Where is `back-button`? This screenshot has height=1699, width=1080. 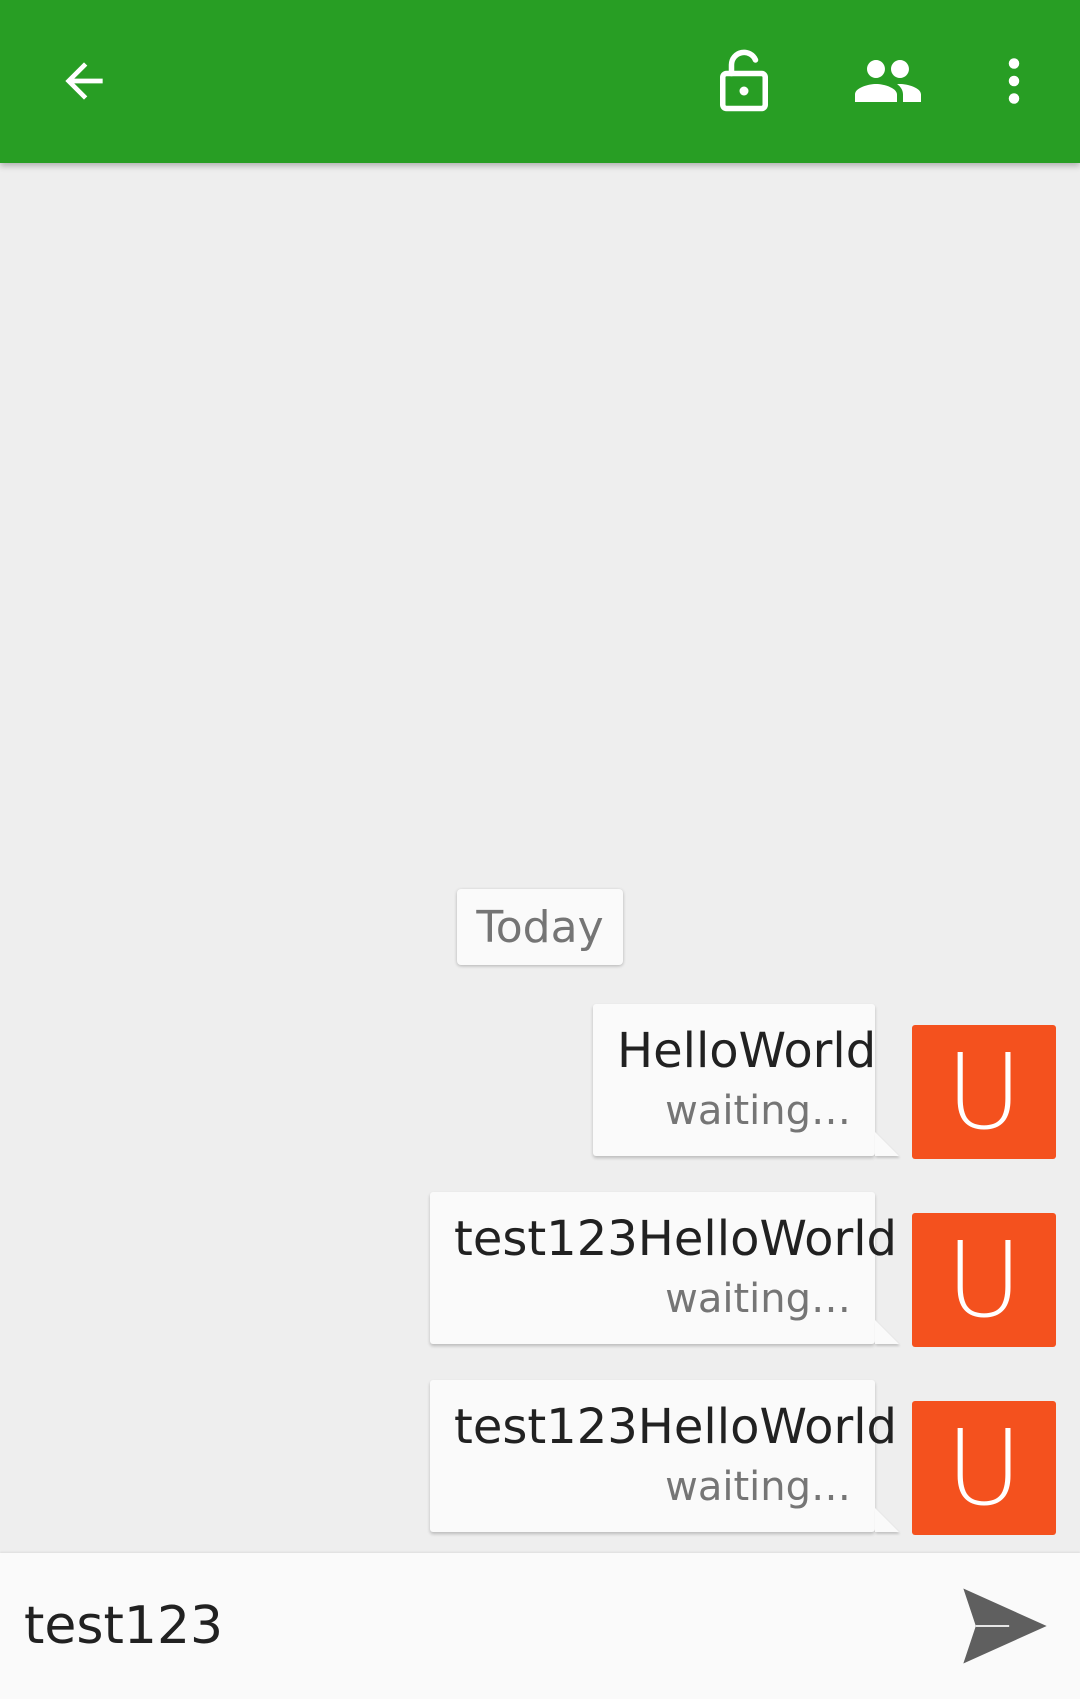
back-button is located at coordinates (84, 81).